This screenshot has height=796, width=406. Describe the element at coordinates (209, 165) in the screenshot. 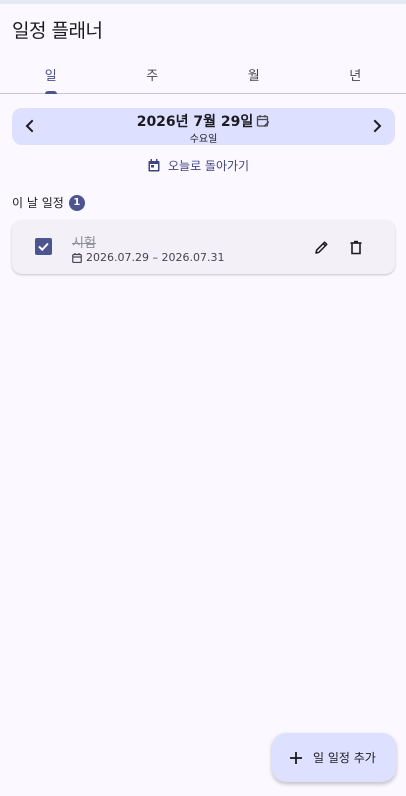

I see `go-to-today-label: 오늘로 돌아가기` at that location.